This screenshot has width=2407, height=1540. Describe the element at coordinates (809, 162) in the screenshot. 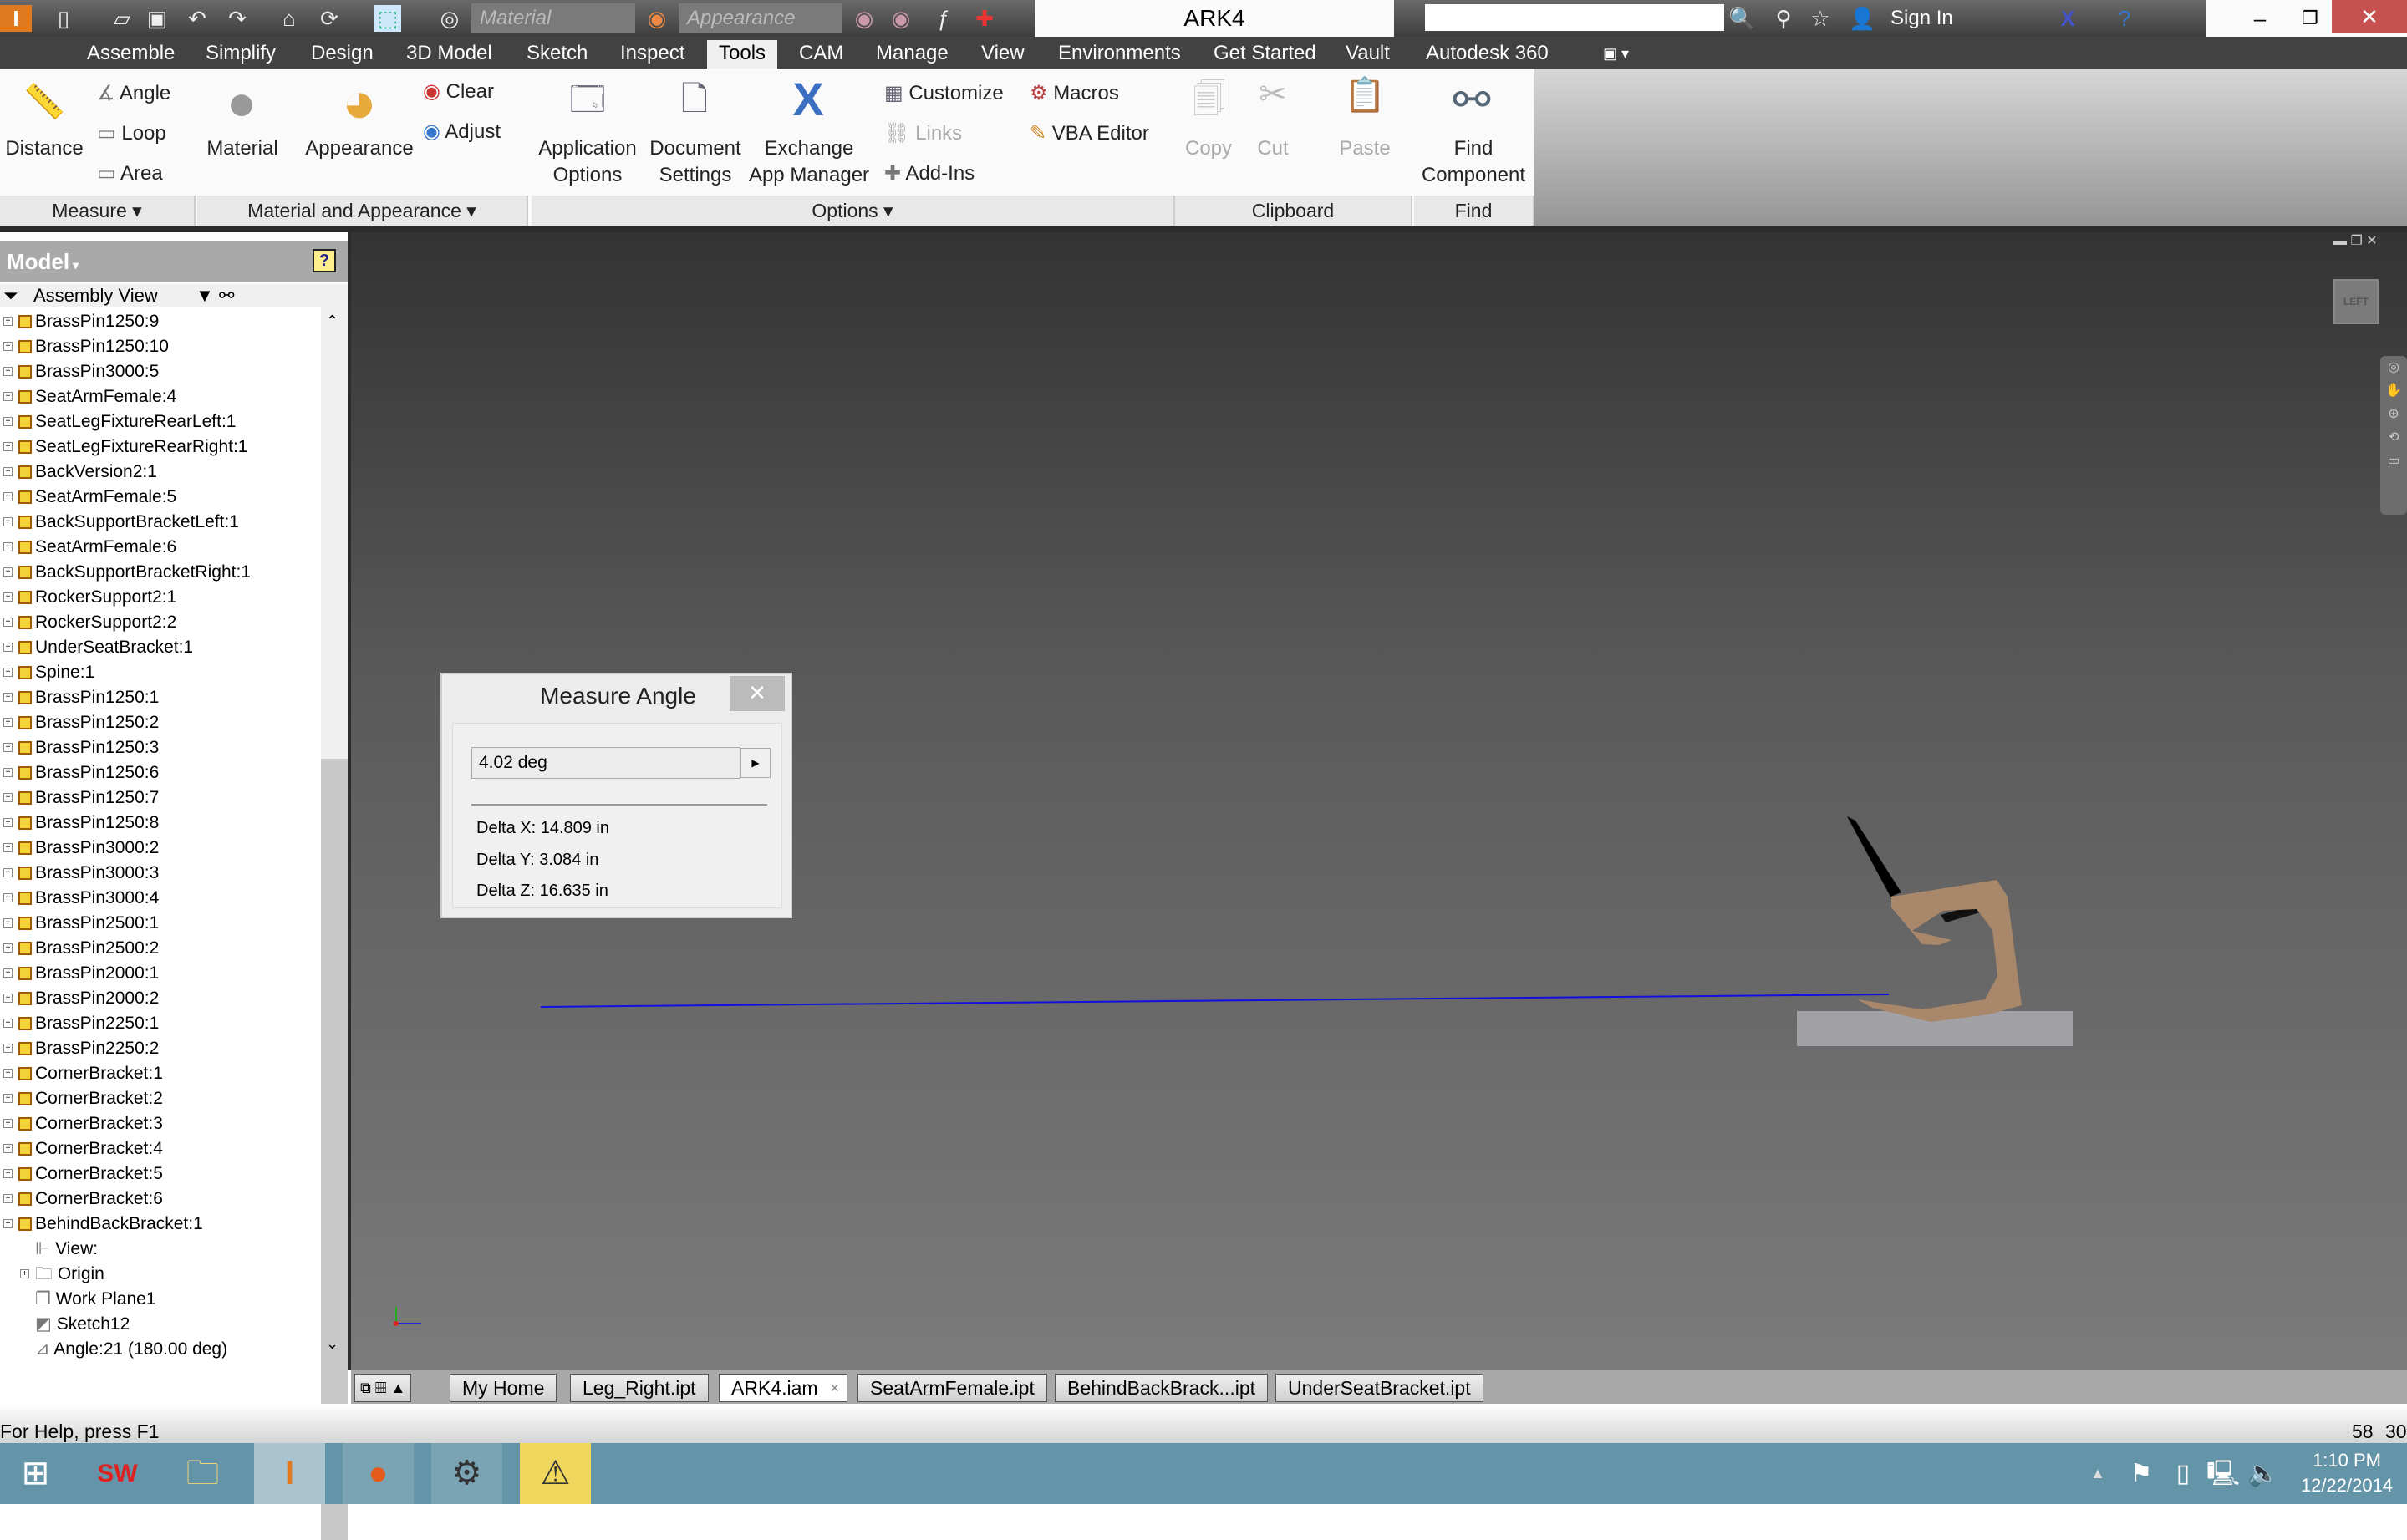

I see `exchange-app-manager-button: Exchange App Manager` at that location.